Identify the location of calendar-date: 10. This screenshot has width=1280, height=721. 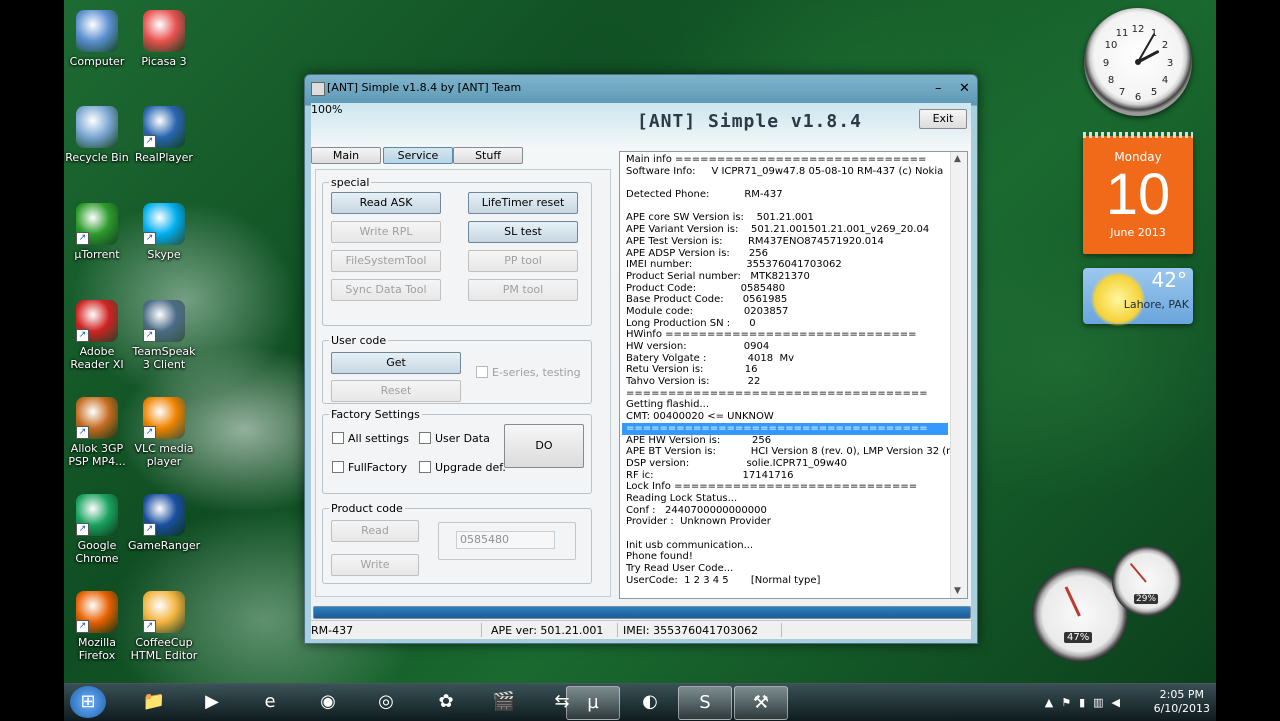
(1138, 194).